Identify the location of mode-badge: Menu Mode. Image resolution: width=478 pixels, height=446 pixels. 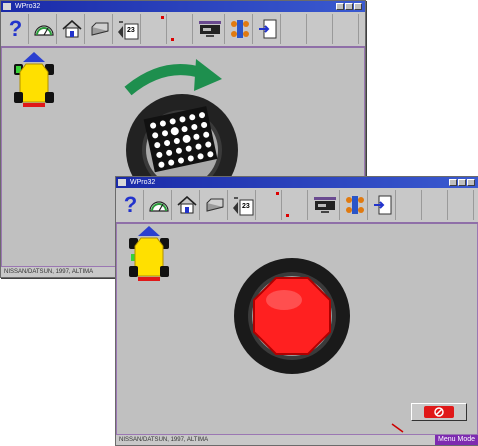
(456, 440).